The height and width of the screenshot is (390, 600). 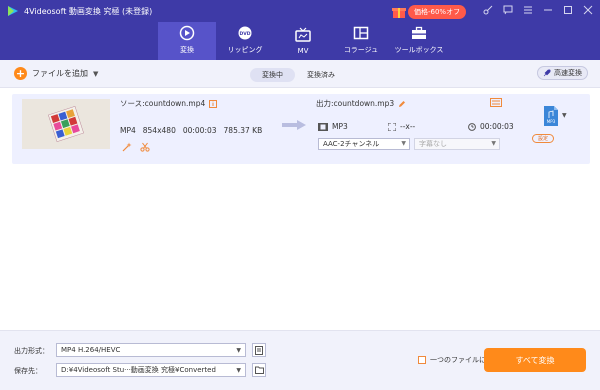 What do you see at coordinates (187, 50) in the screenshot?
I see `tab-label: 変換` at bounding box center [187, 50].